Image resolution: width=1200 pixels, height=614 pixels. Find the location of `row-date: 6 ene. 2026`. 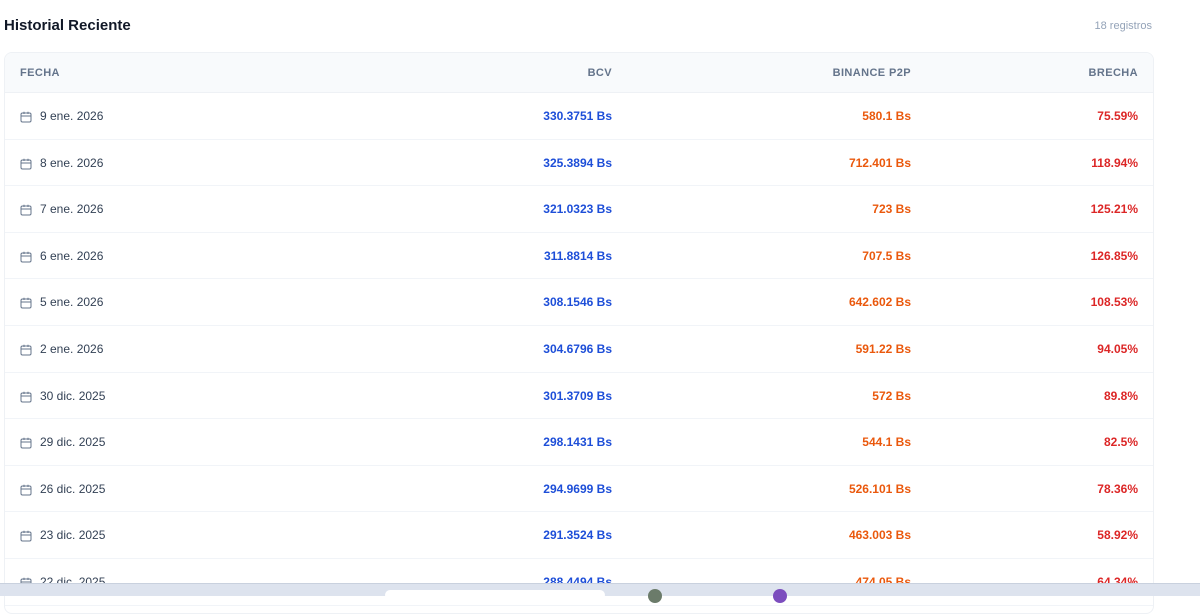

row-date: 6 ene. 2026 is located at coordinates (72, 255).